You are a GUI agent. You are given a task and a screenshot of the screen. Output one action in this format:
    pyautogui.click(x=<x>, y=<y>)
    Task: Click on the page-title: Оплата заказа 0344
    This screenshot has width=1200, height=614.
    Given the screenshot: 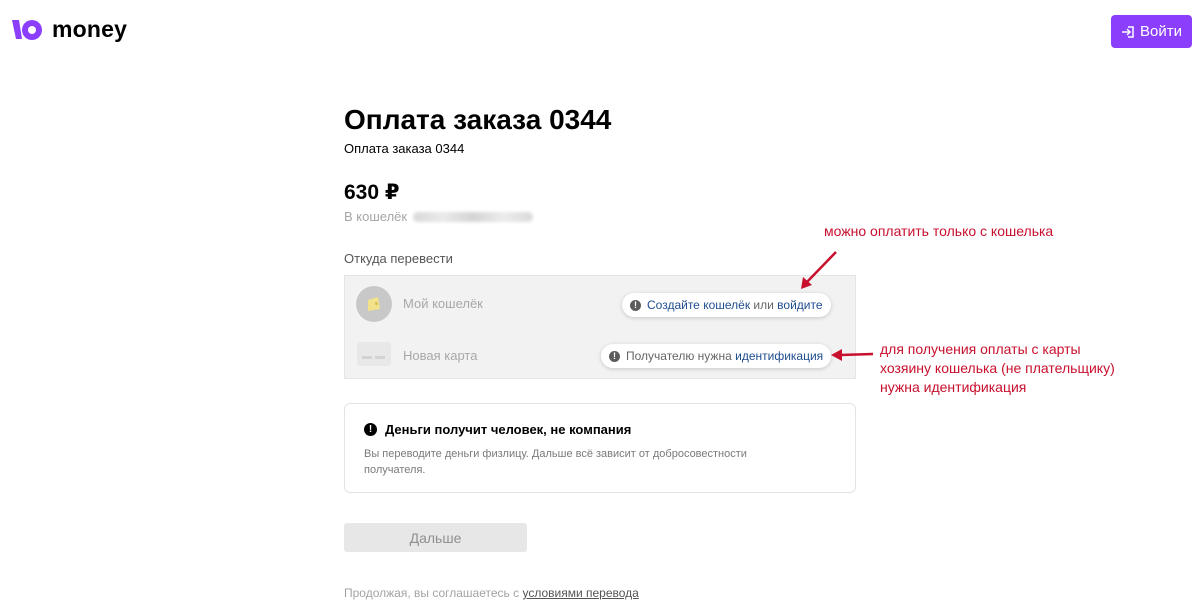 What is the action you would take?
    pyautogui.click(x=478, y=119)
    